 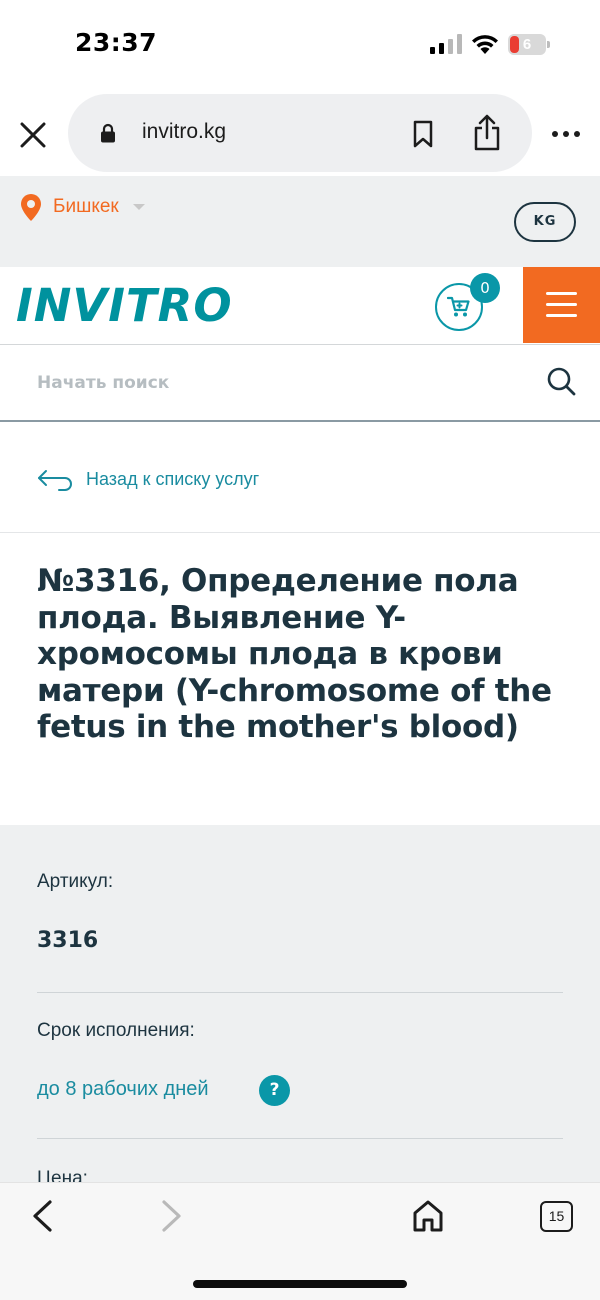 I want to click on search-bar, so click(x=300, y=383).